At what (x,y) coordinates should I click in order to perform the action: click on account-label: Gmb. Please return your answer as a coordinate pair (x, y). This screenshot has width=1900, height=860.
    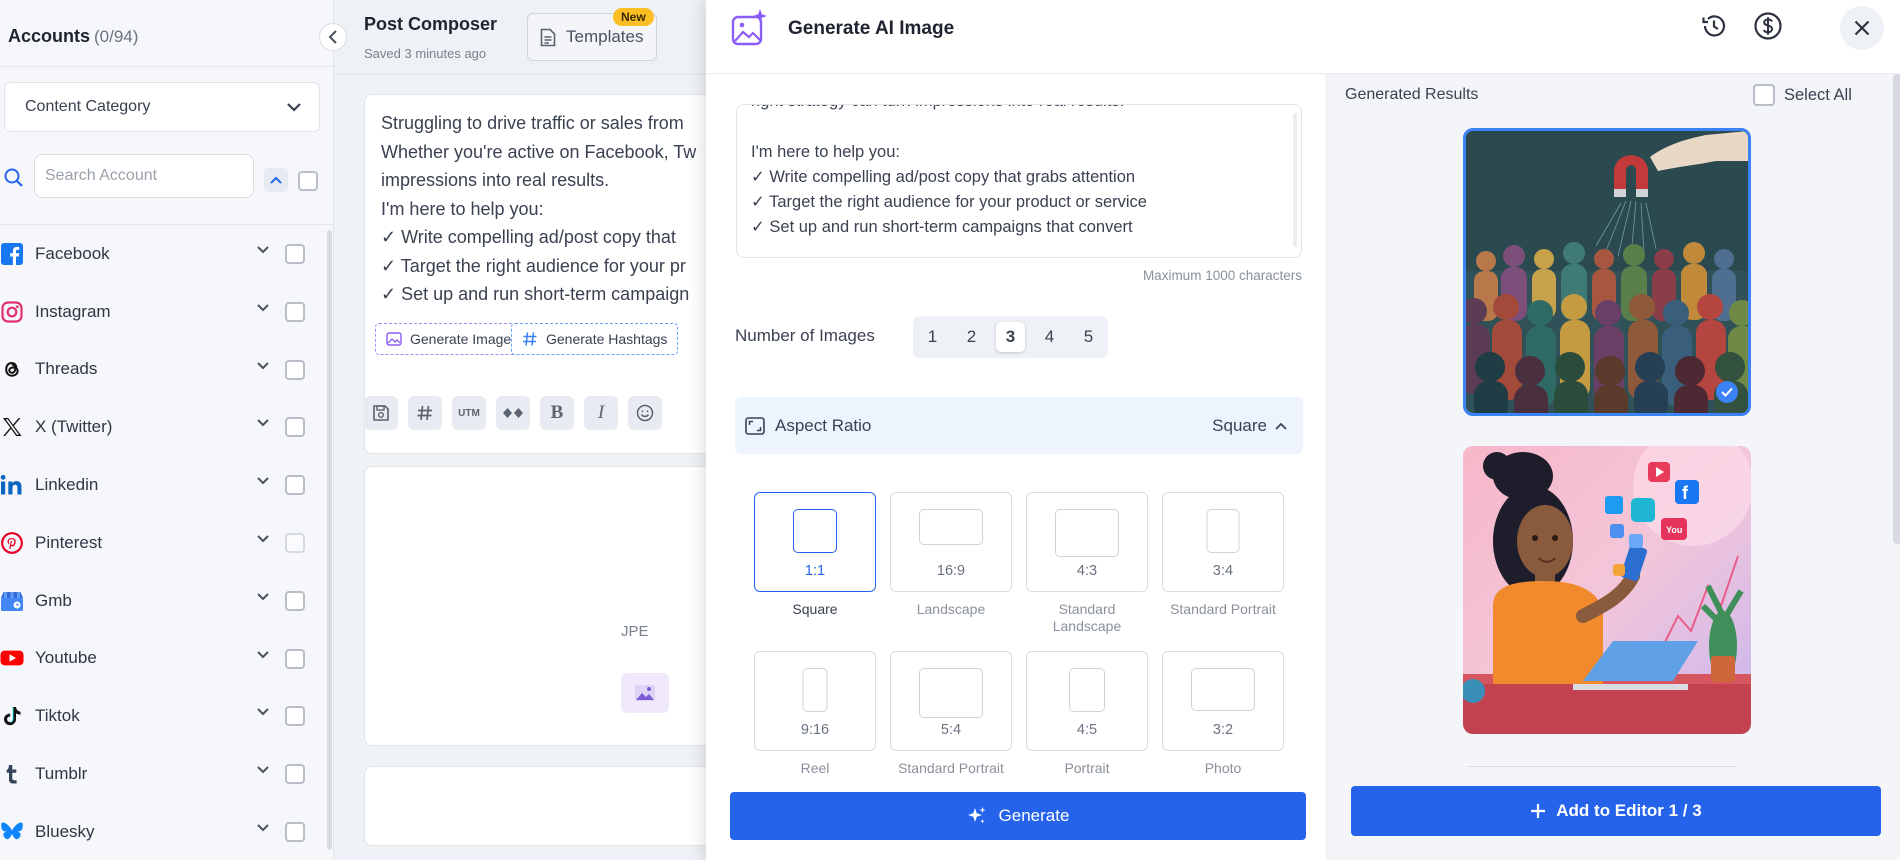
    Looking at the image, I should click on (53, 600).